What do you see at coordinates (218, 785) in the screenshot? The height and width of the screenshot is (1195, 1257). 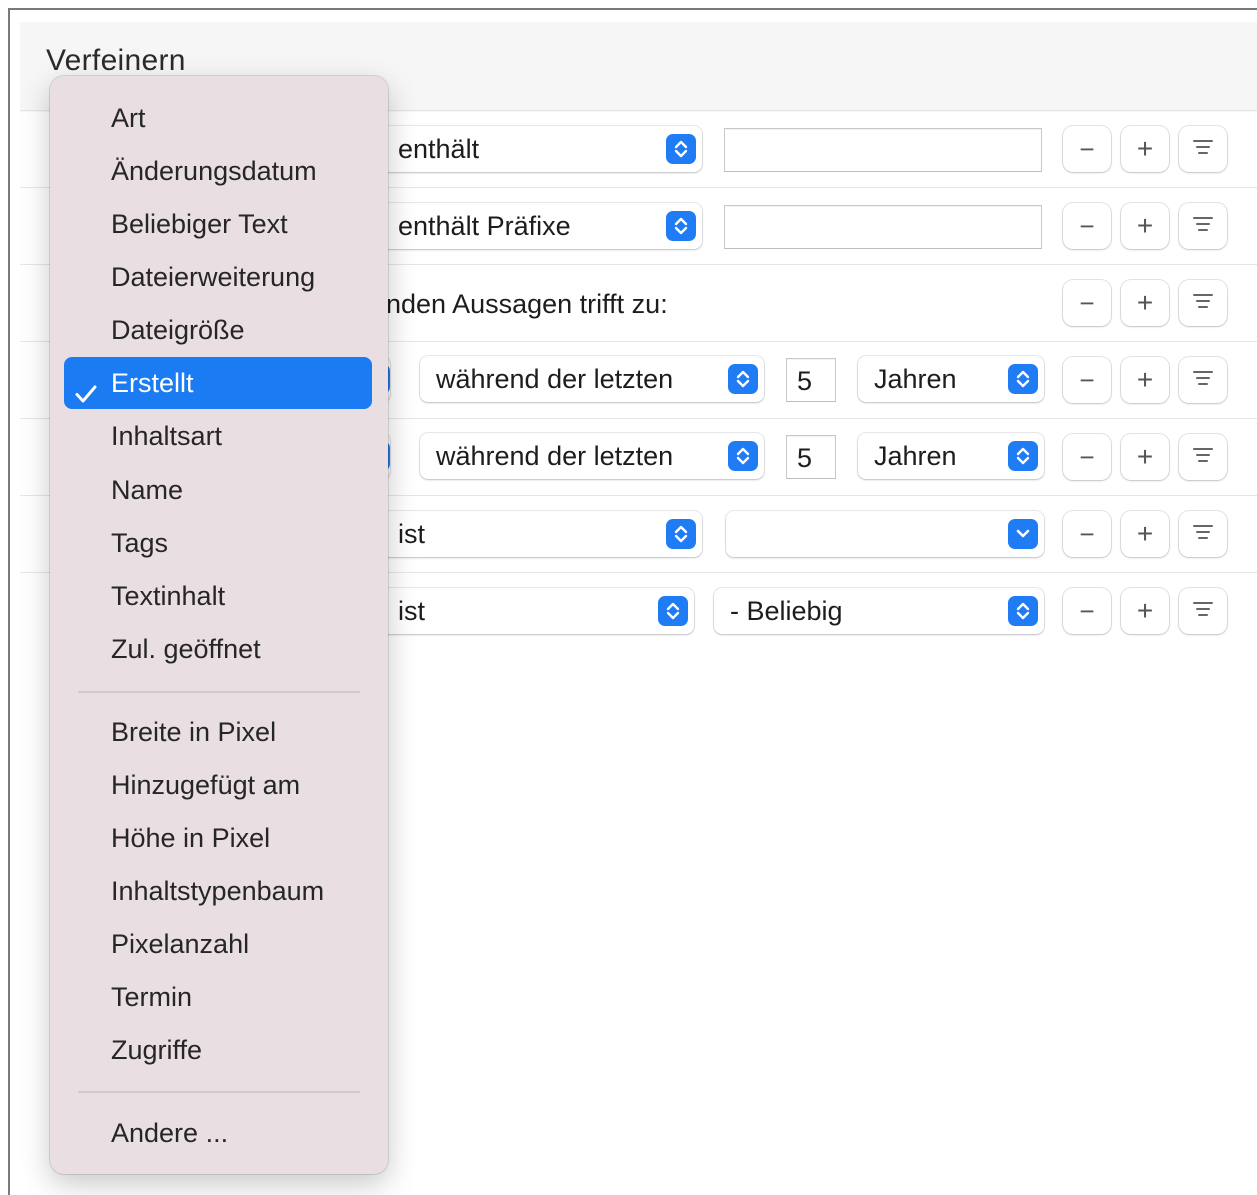 I see `menu-item-hinzugefuegt-am: Hinzugefügt am` at bounding box center [218, 785].